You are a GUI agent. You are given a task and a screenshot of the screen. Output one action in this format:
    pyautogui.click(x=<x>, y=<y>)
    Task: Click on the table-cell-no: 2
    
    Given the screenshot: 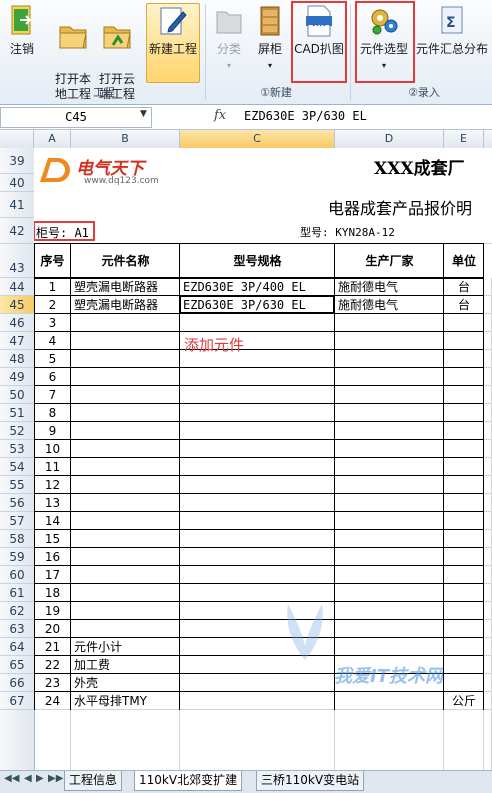 What is the action you would take?
    pyautogui.click(x=52, y=305)
    